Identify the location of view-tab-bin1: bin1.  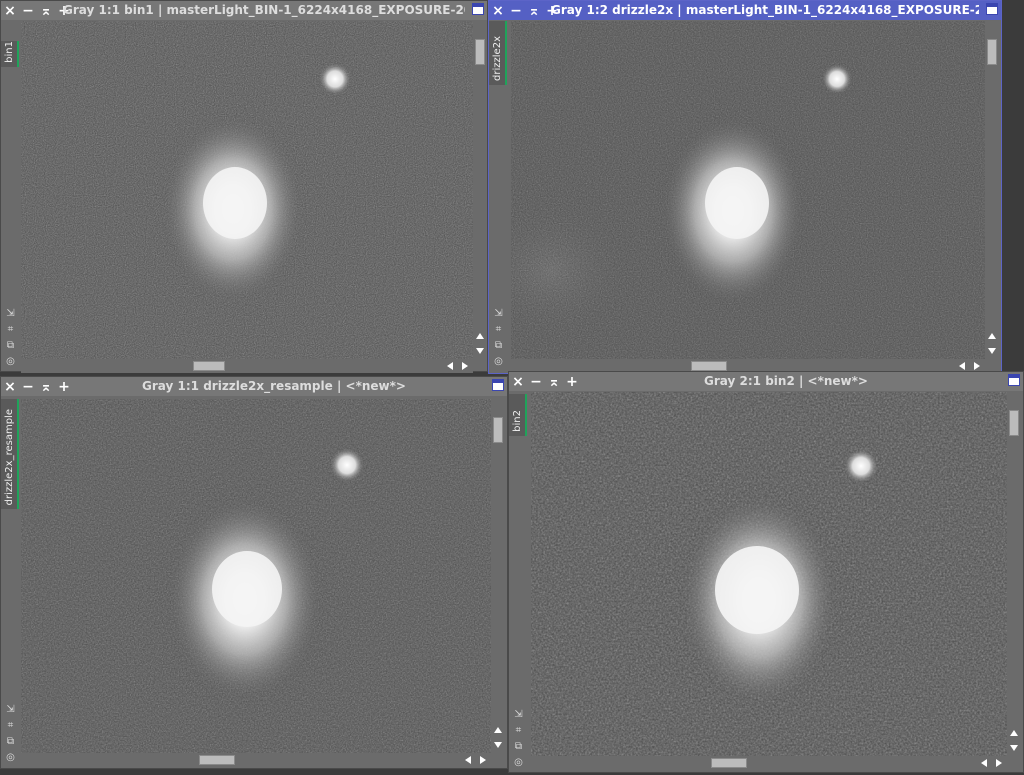
(10, 54).